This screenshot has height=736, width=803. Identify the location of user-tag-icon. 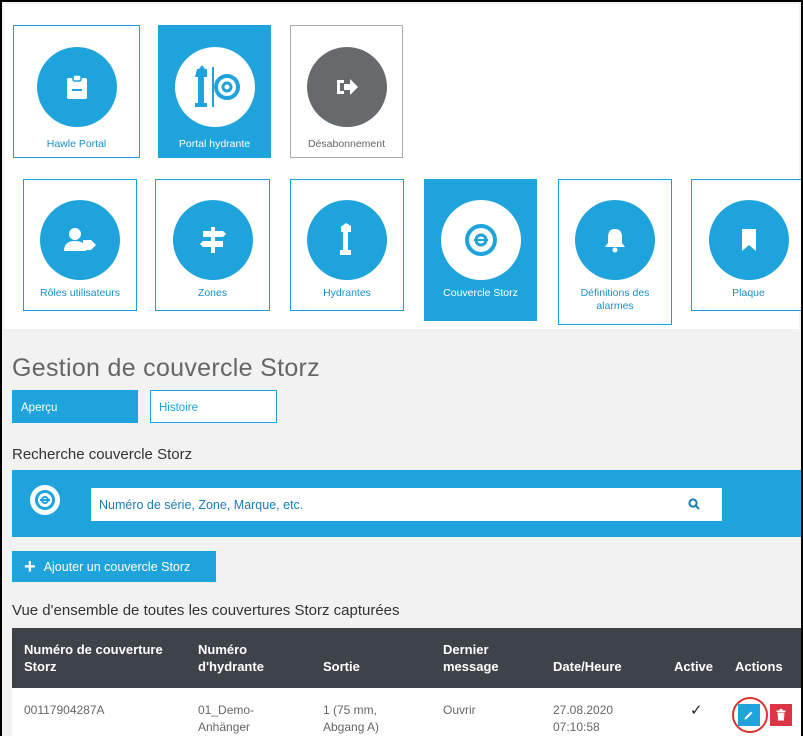
(80, 240).